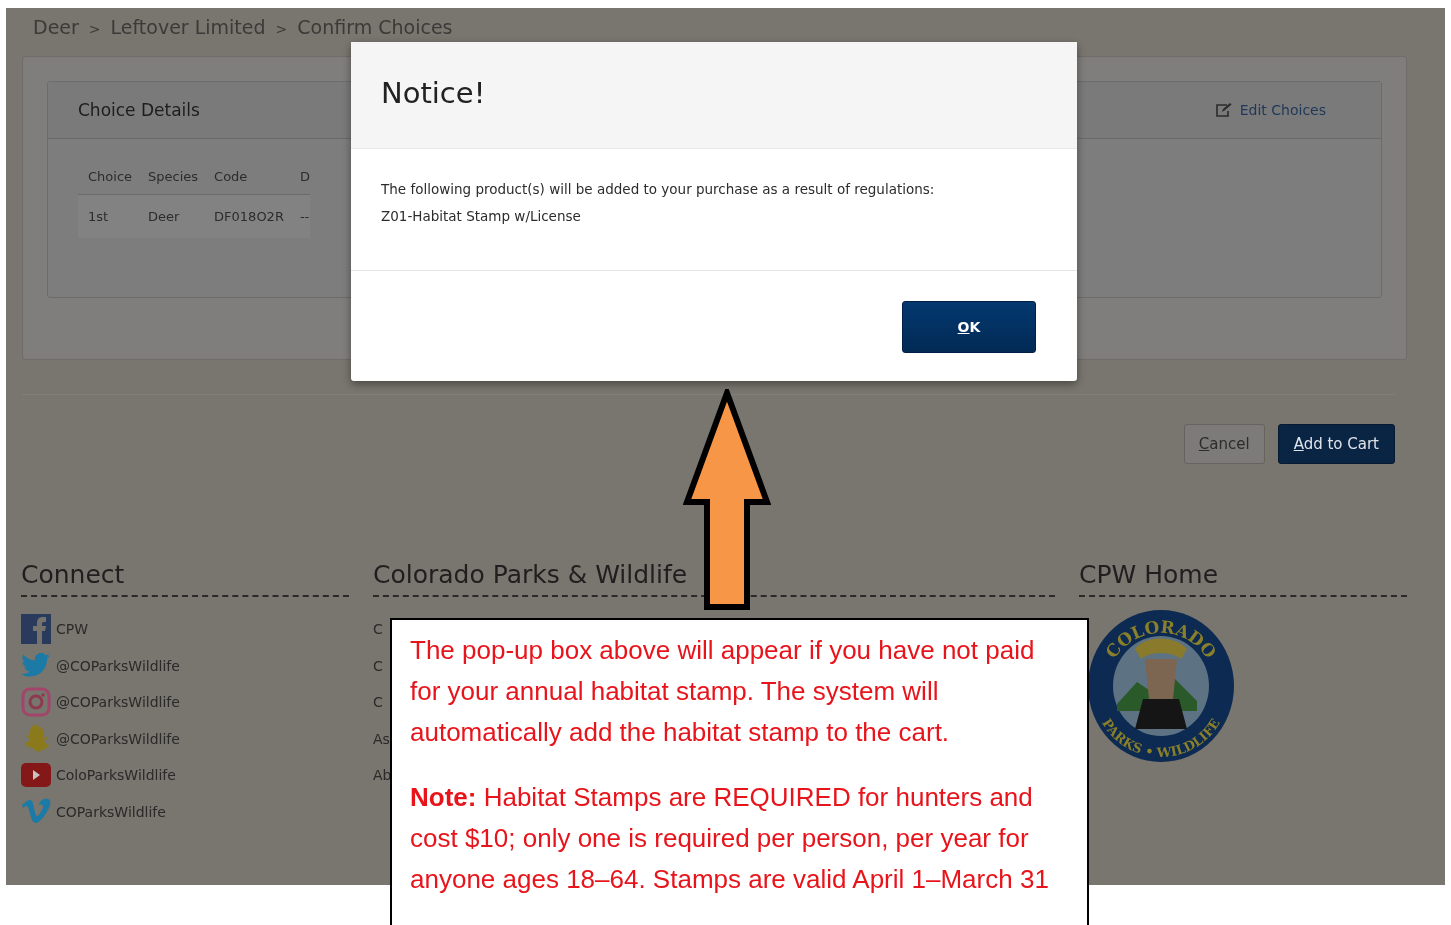 This screenshot has height=925, width=1451. I want to click on annotation-text: The pop-up box above will appear if you have not paid for your annual habitat stamp. The system will automatically add the habitat stamp to the cart., so click(723, 691).